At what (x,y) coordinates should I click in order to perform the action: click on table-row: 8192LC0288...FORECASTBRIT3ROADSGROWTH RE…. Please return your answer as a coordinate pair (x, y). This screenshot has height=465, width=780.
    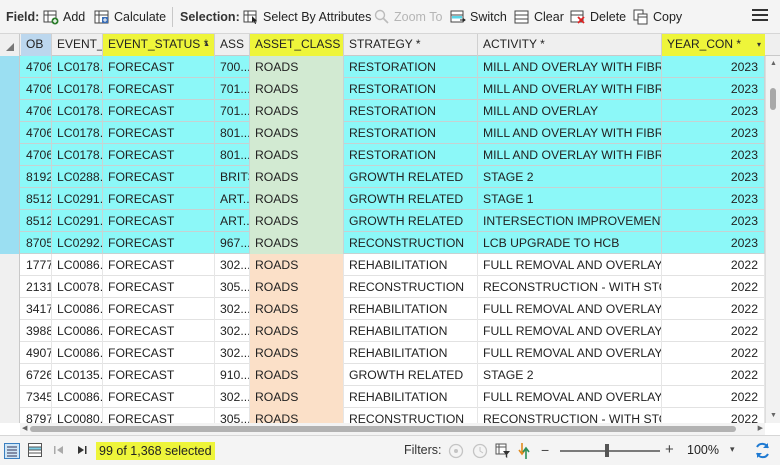
    Looking at the image, I should click on (382, 177).